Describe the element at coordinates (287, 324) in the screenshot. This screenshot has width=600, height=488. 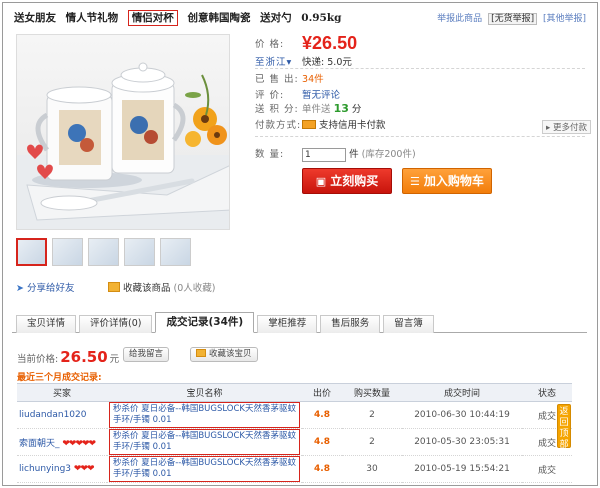
I see `tab-recommend: 掌柜推荐` at that location.